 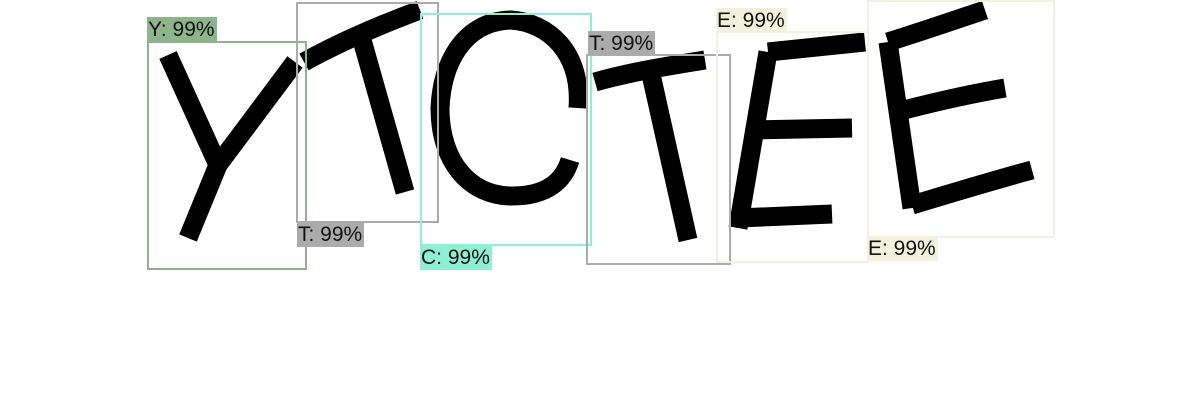 I want to click on detection-label-t-2: T: 99%, so click(x=622, y=43).